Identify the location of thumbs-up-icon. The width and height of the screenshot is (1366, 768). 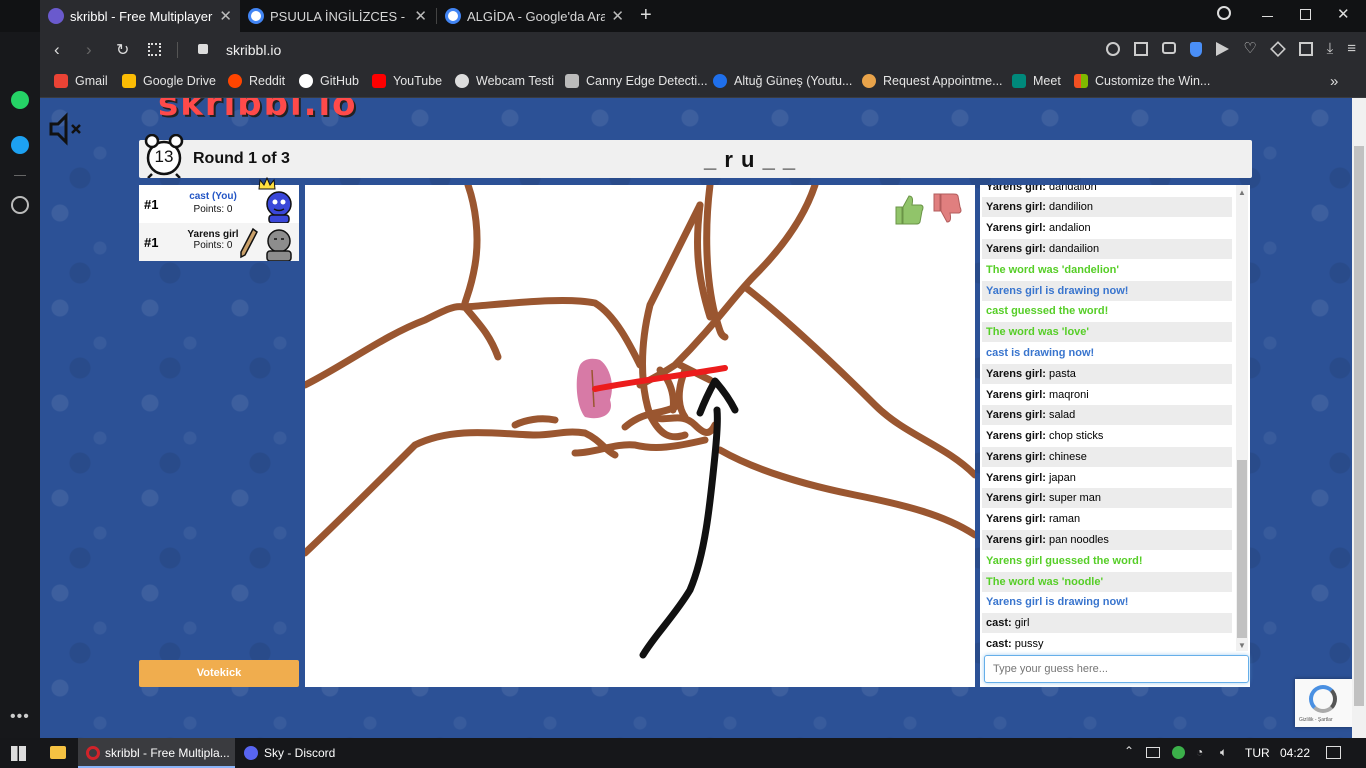
(909, 209).